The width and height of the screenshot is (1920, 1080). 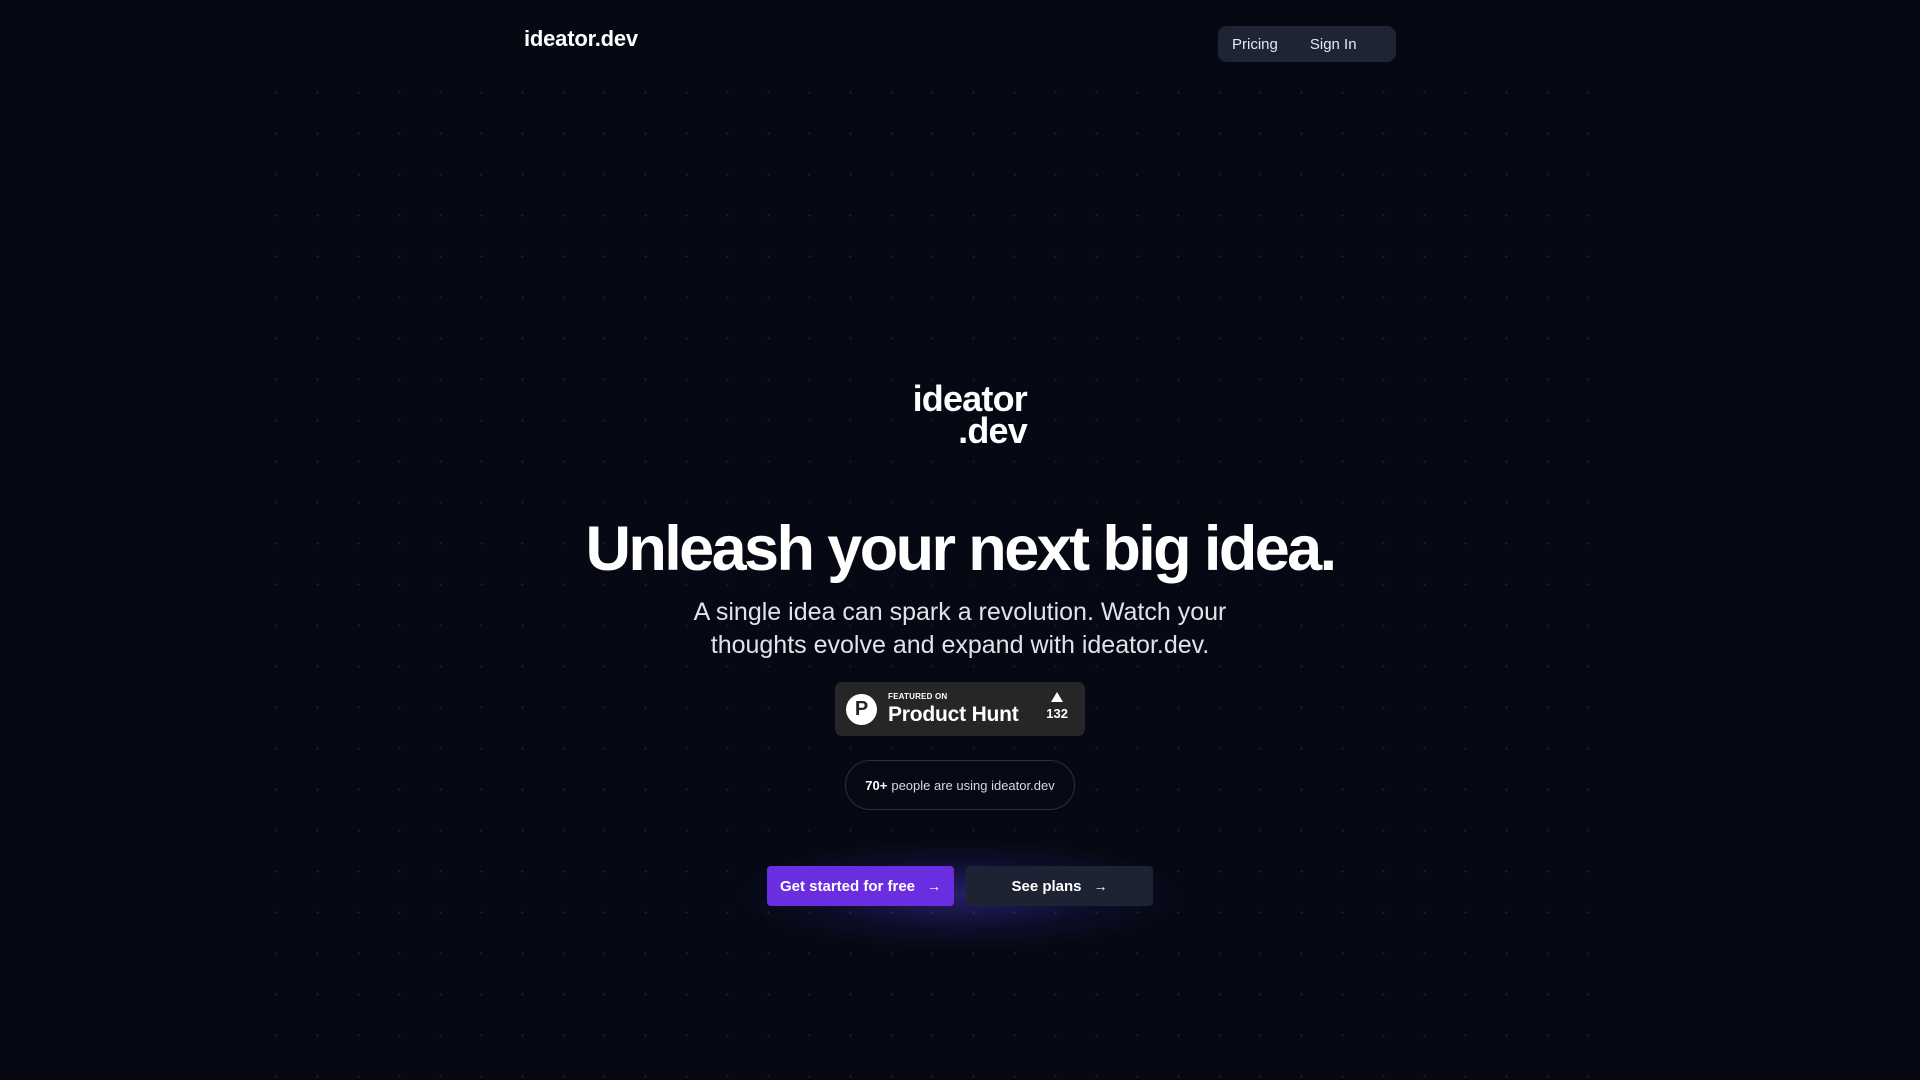 I want to click on hero-logo: ideator .dev, so click(x=961, y=416).